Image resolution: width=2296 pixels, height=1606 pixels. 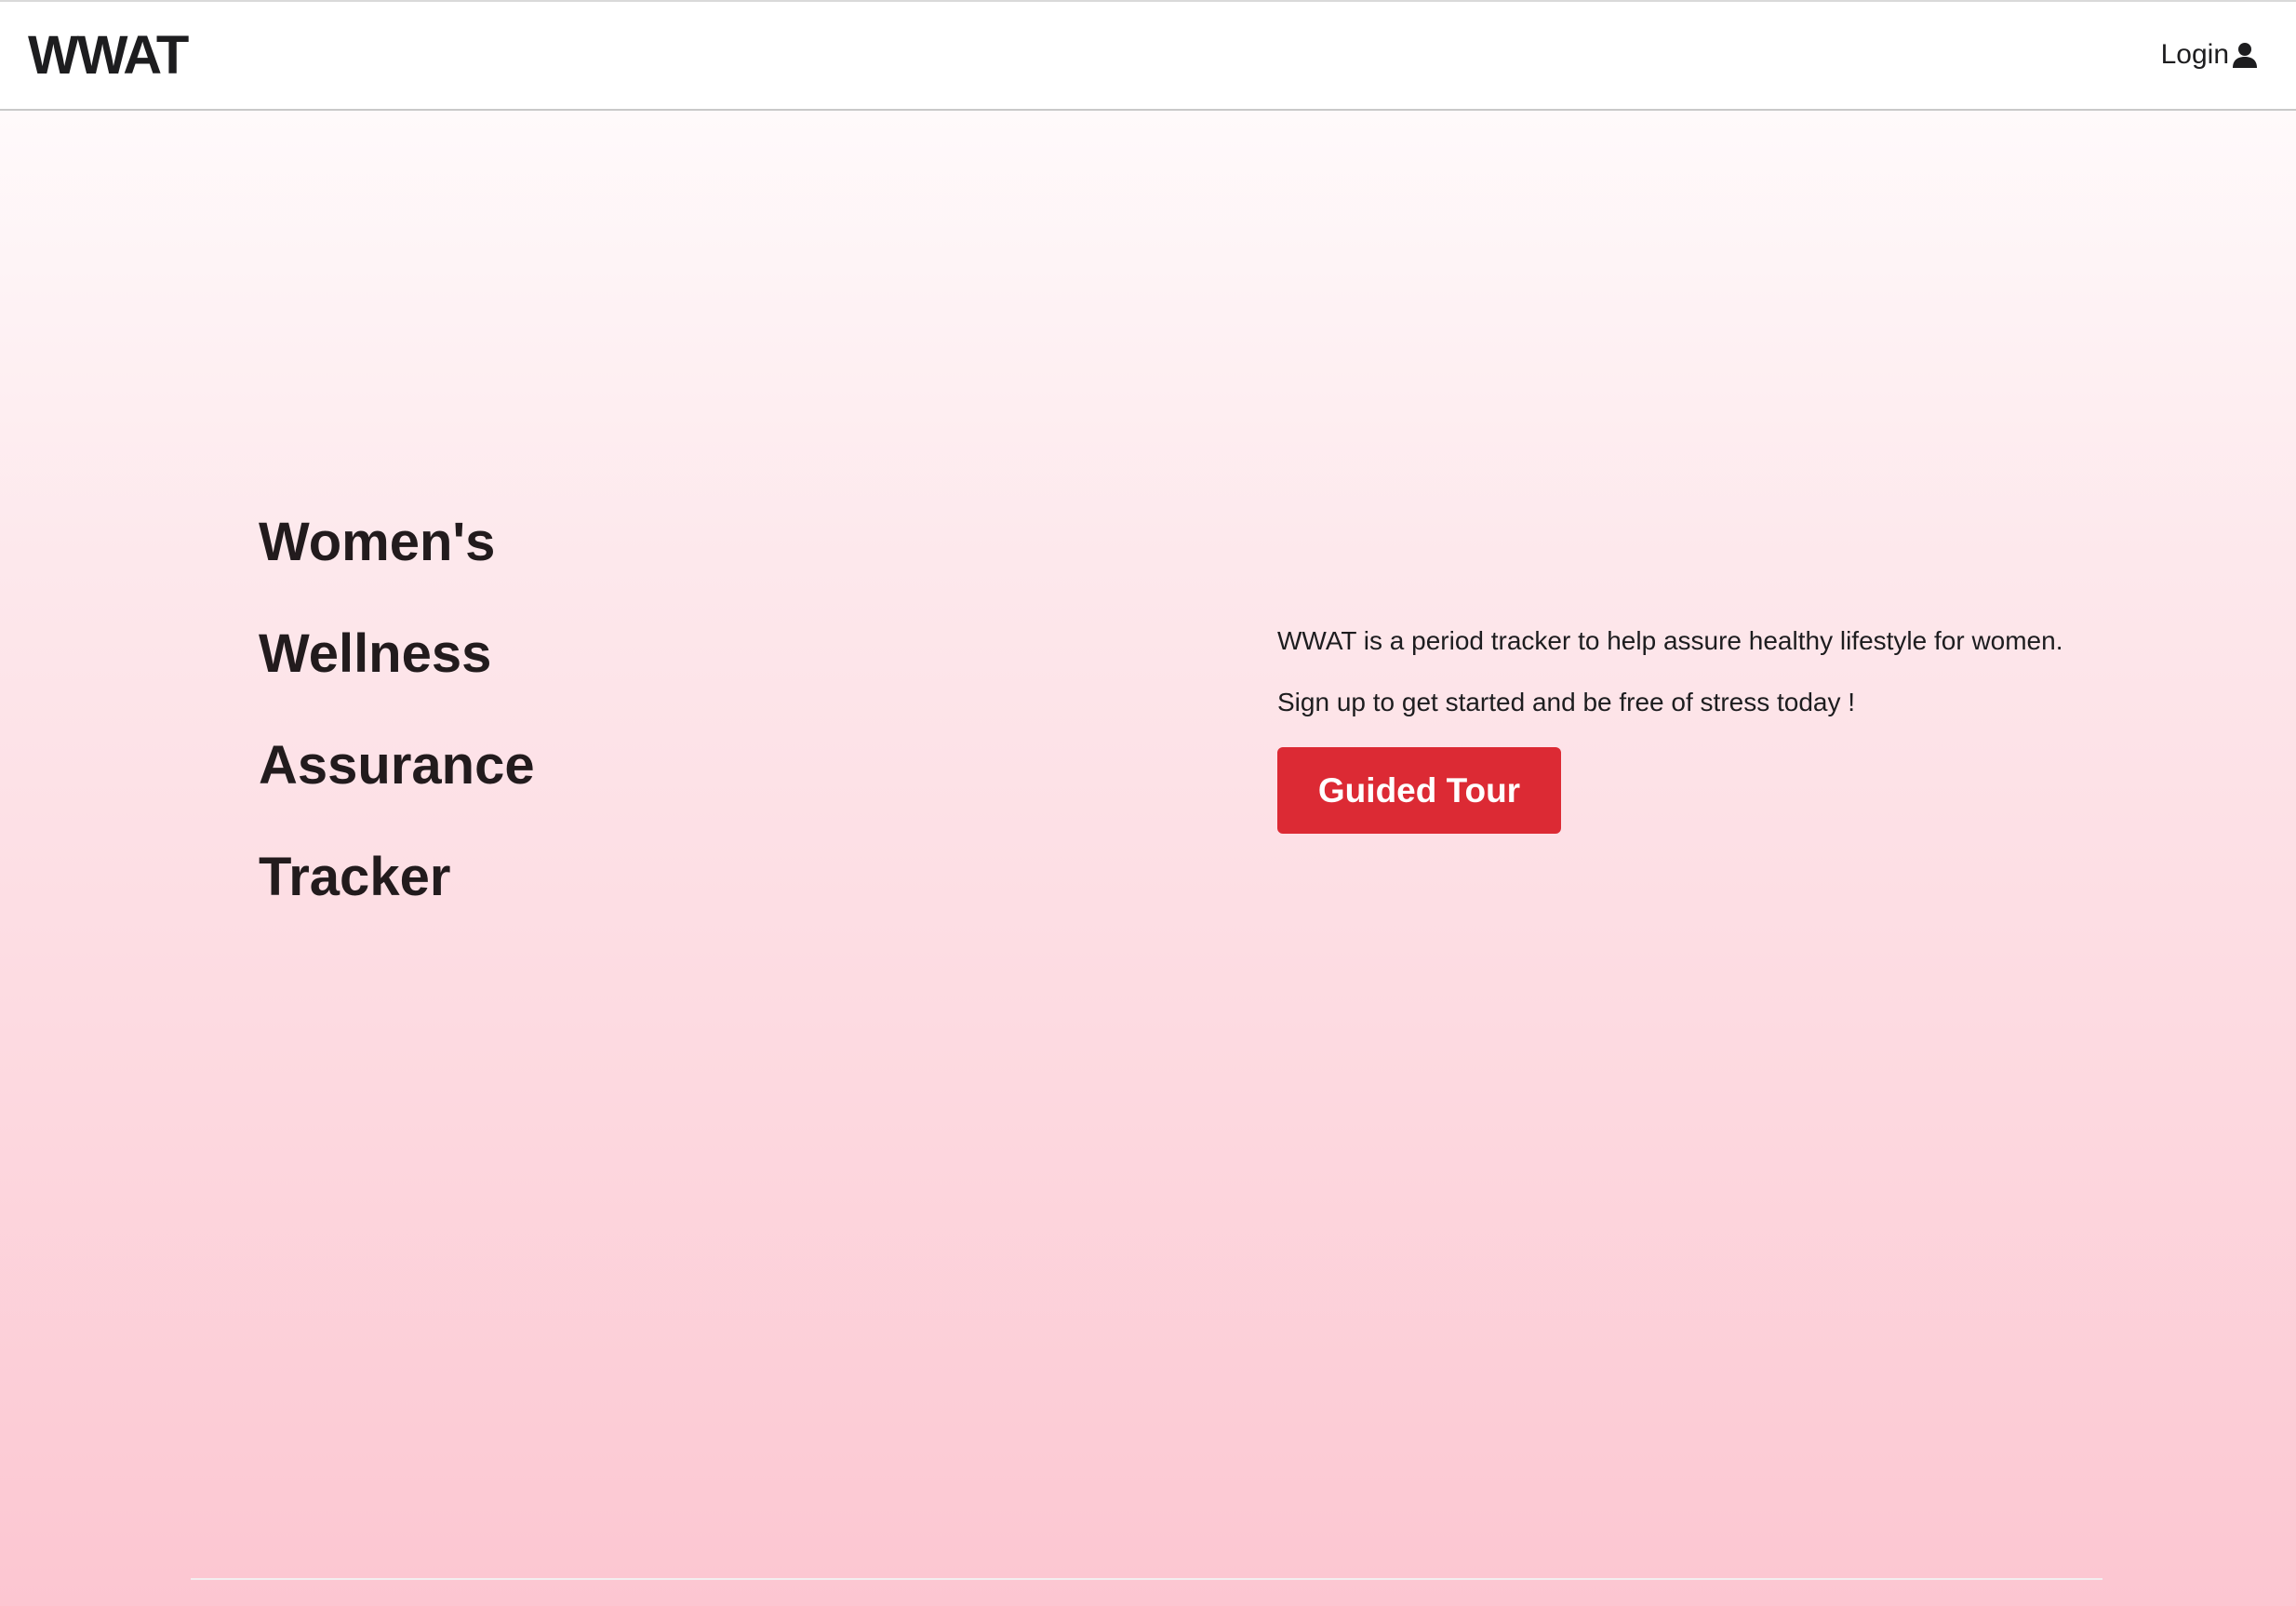 What do you see at coordinates (355, 877) in the screenshot?
I see `heading-word-tracker: Tracker` at bounding box center [355, 877].